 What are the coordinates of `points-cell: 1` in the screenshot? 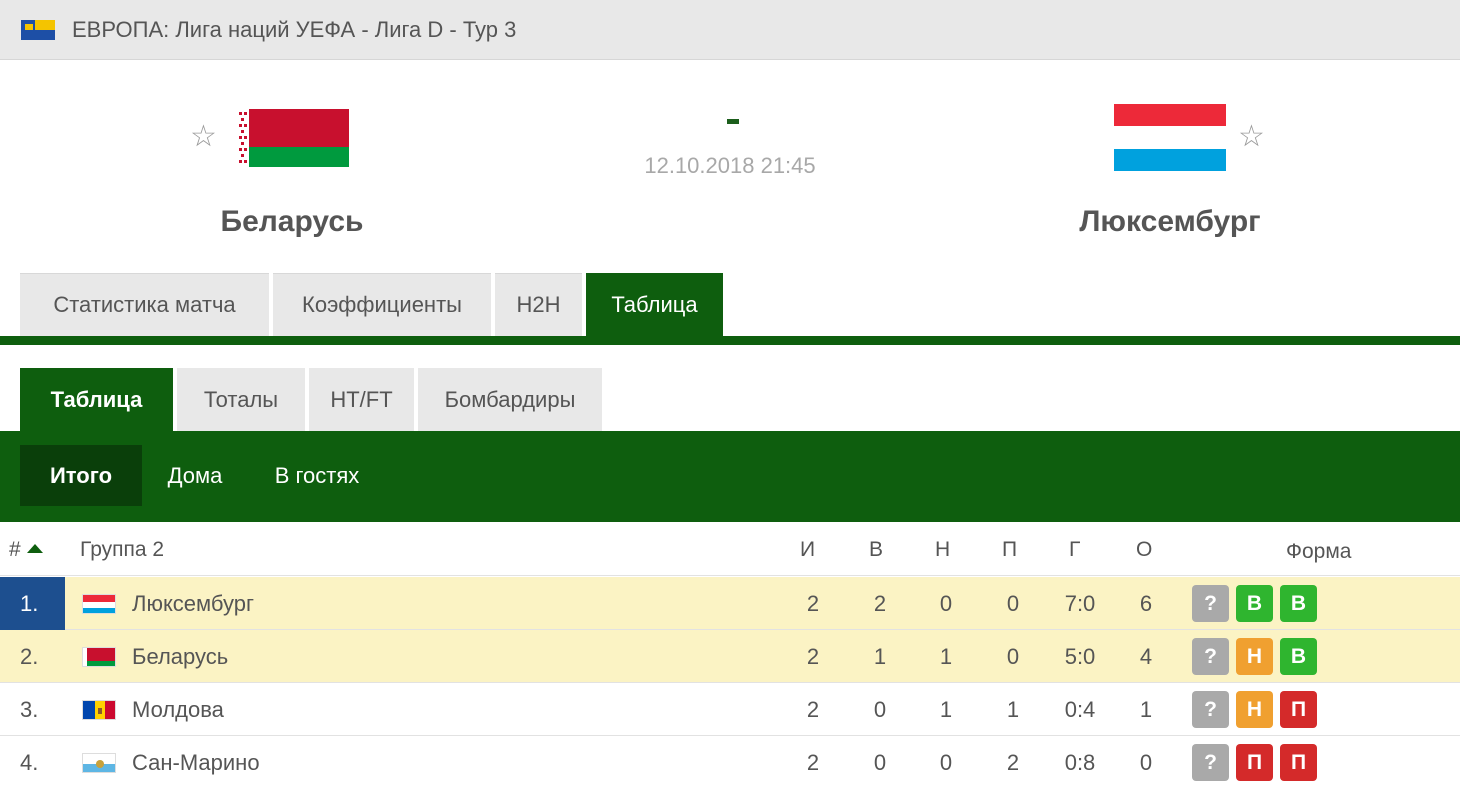 It's located at (1146, 709).